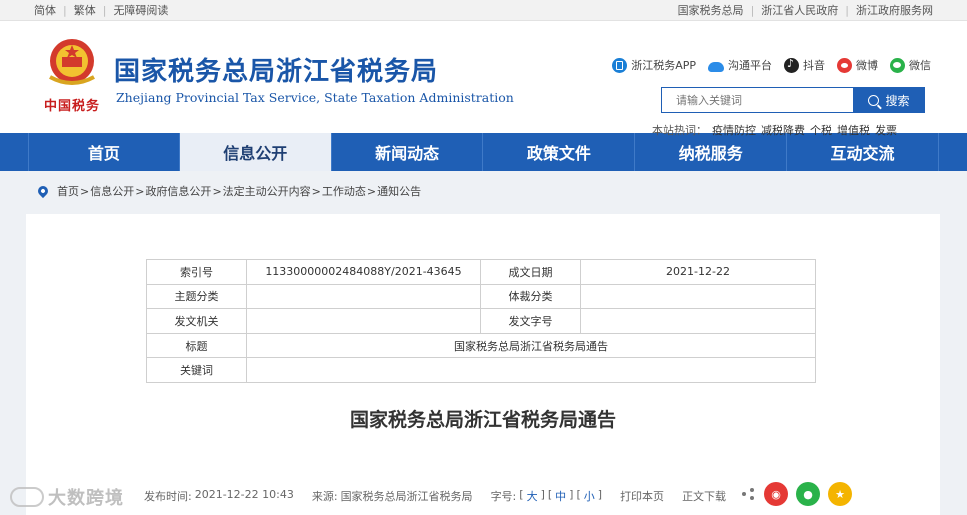 The image size is (967, 515). Describe the element at coordinates (27, 497) in the screenshot. I see `watermark-logo-icon` at that location.